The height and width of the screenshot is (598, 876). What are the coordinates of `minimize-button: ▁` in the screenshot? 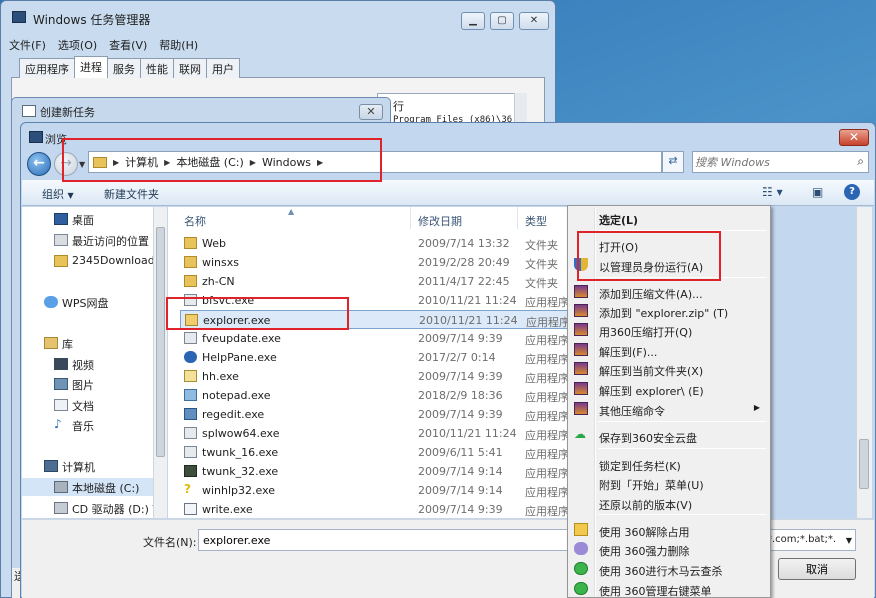 It's located at (473, 21).